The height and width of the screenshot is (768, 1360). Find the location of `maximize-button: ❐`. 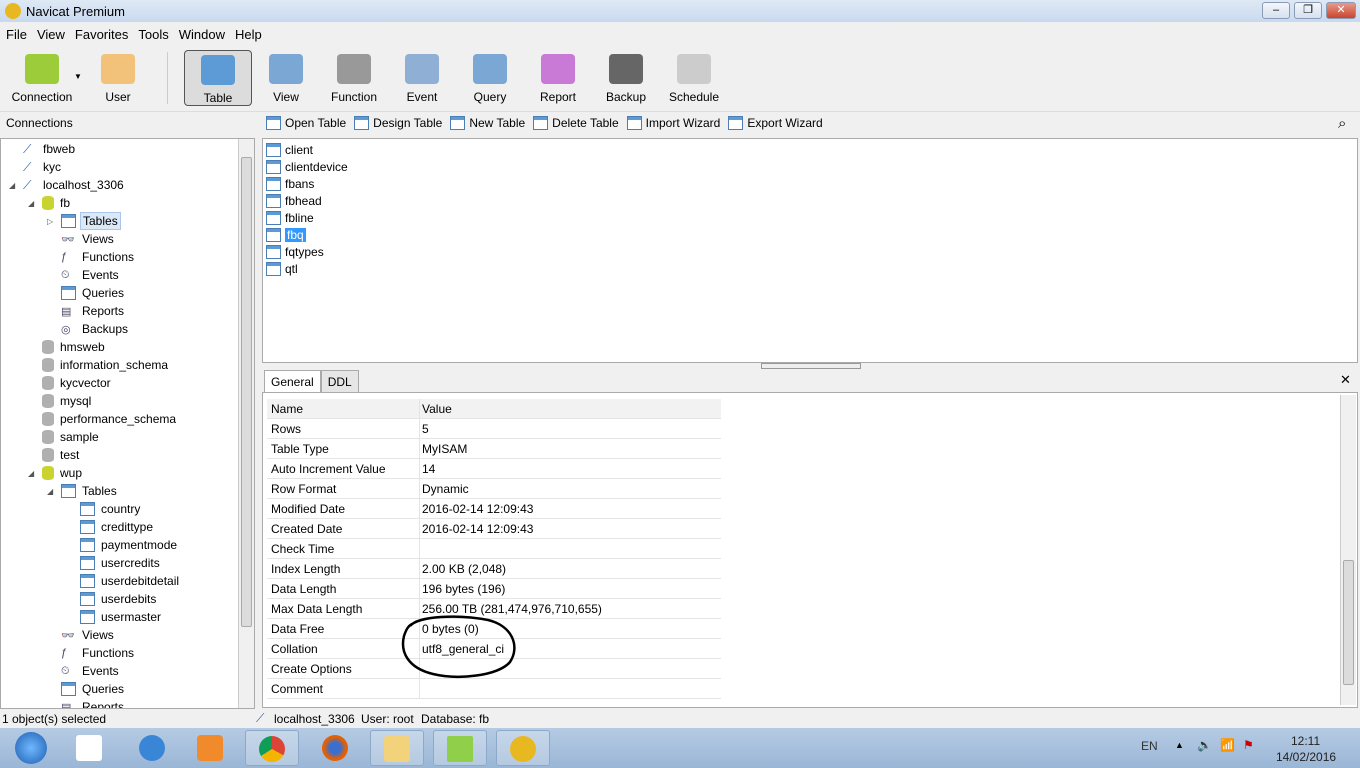

maximize-button: ❐ is located at coordinates (1308, 10).